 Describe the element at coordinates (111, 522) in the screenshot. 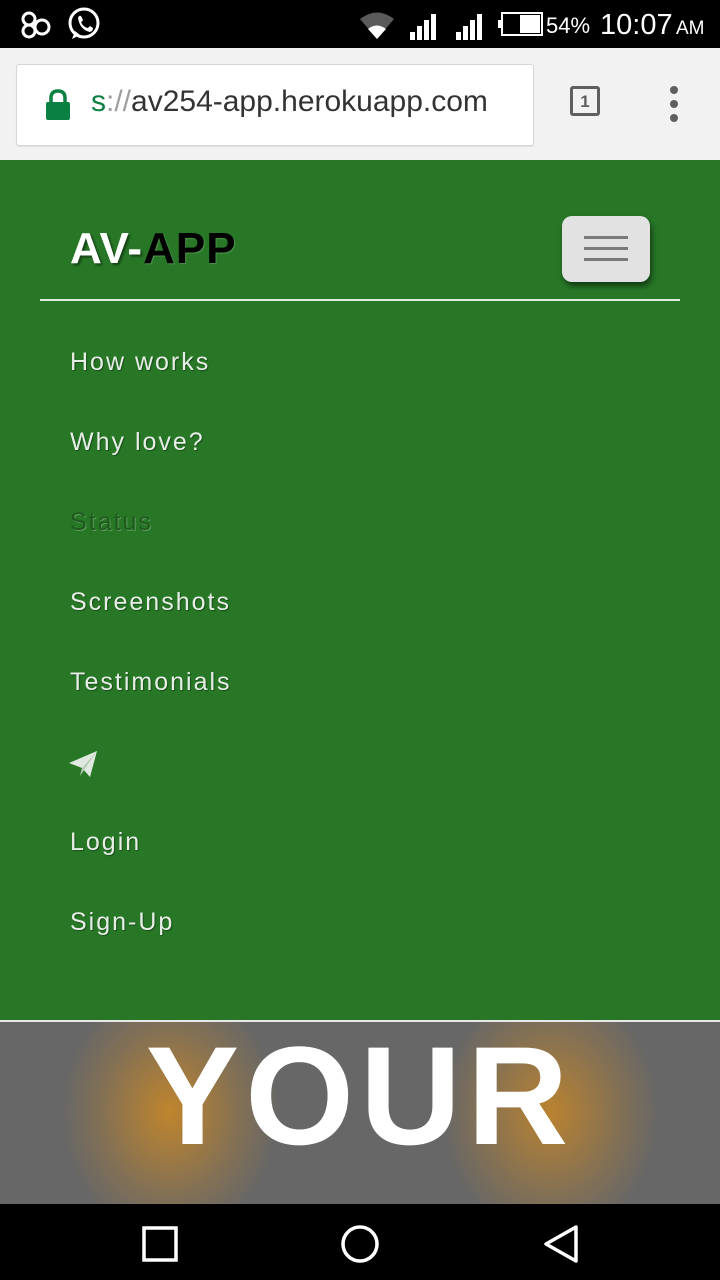

I see `nav-item-status: Status` at that location.